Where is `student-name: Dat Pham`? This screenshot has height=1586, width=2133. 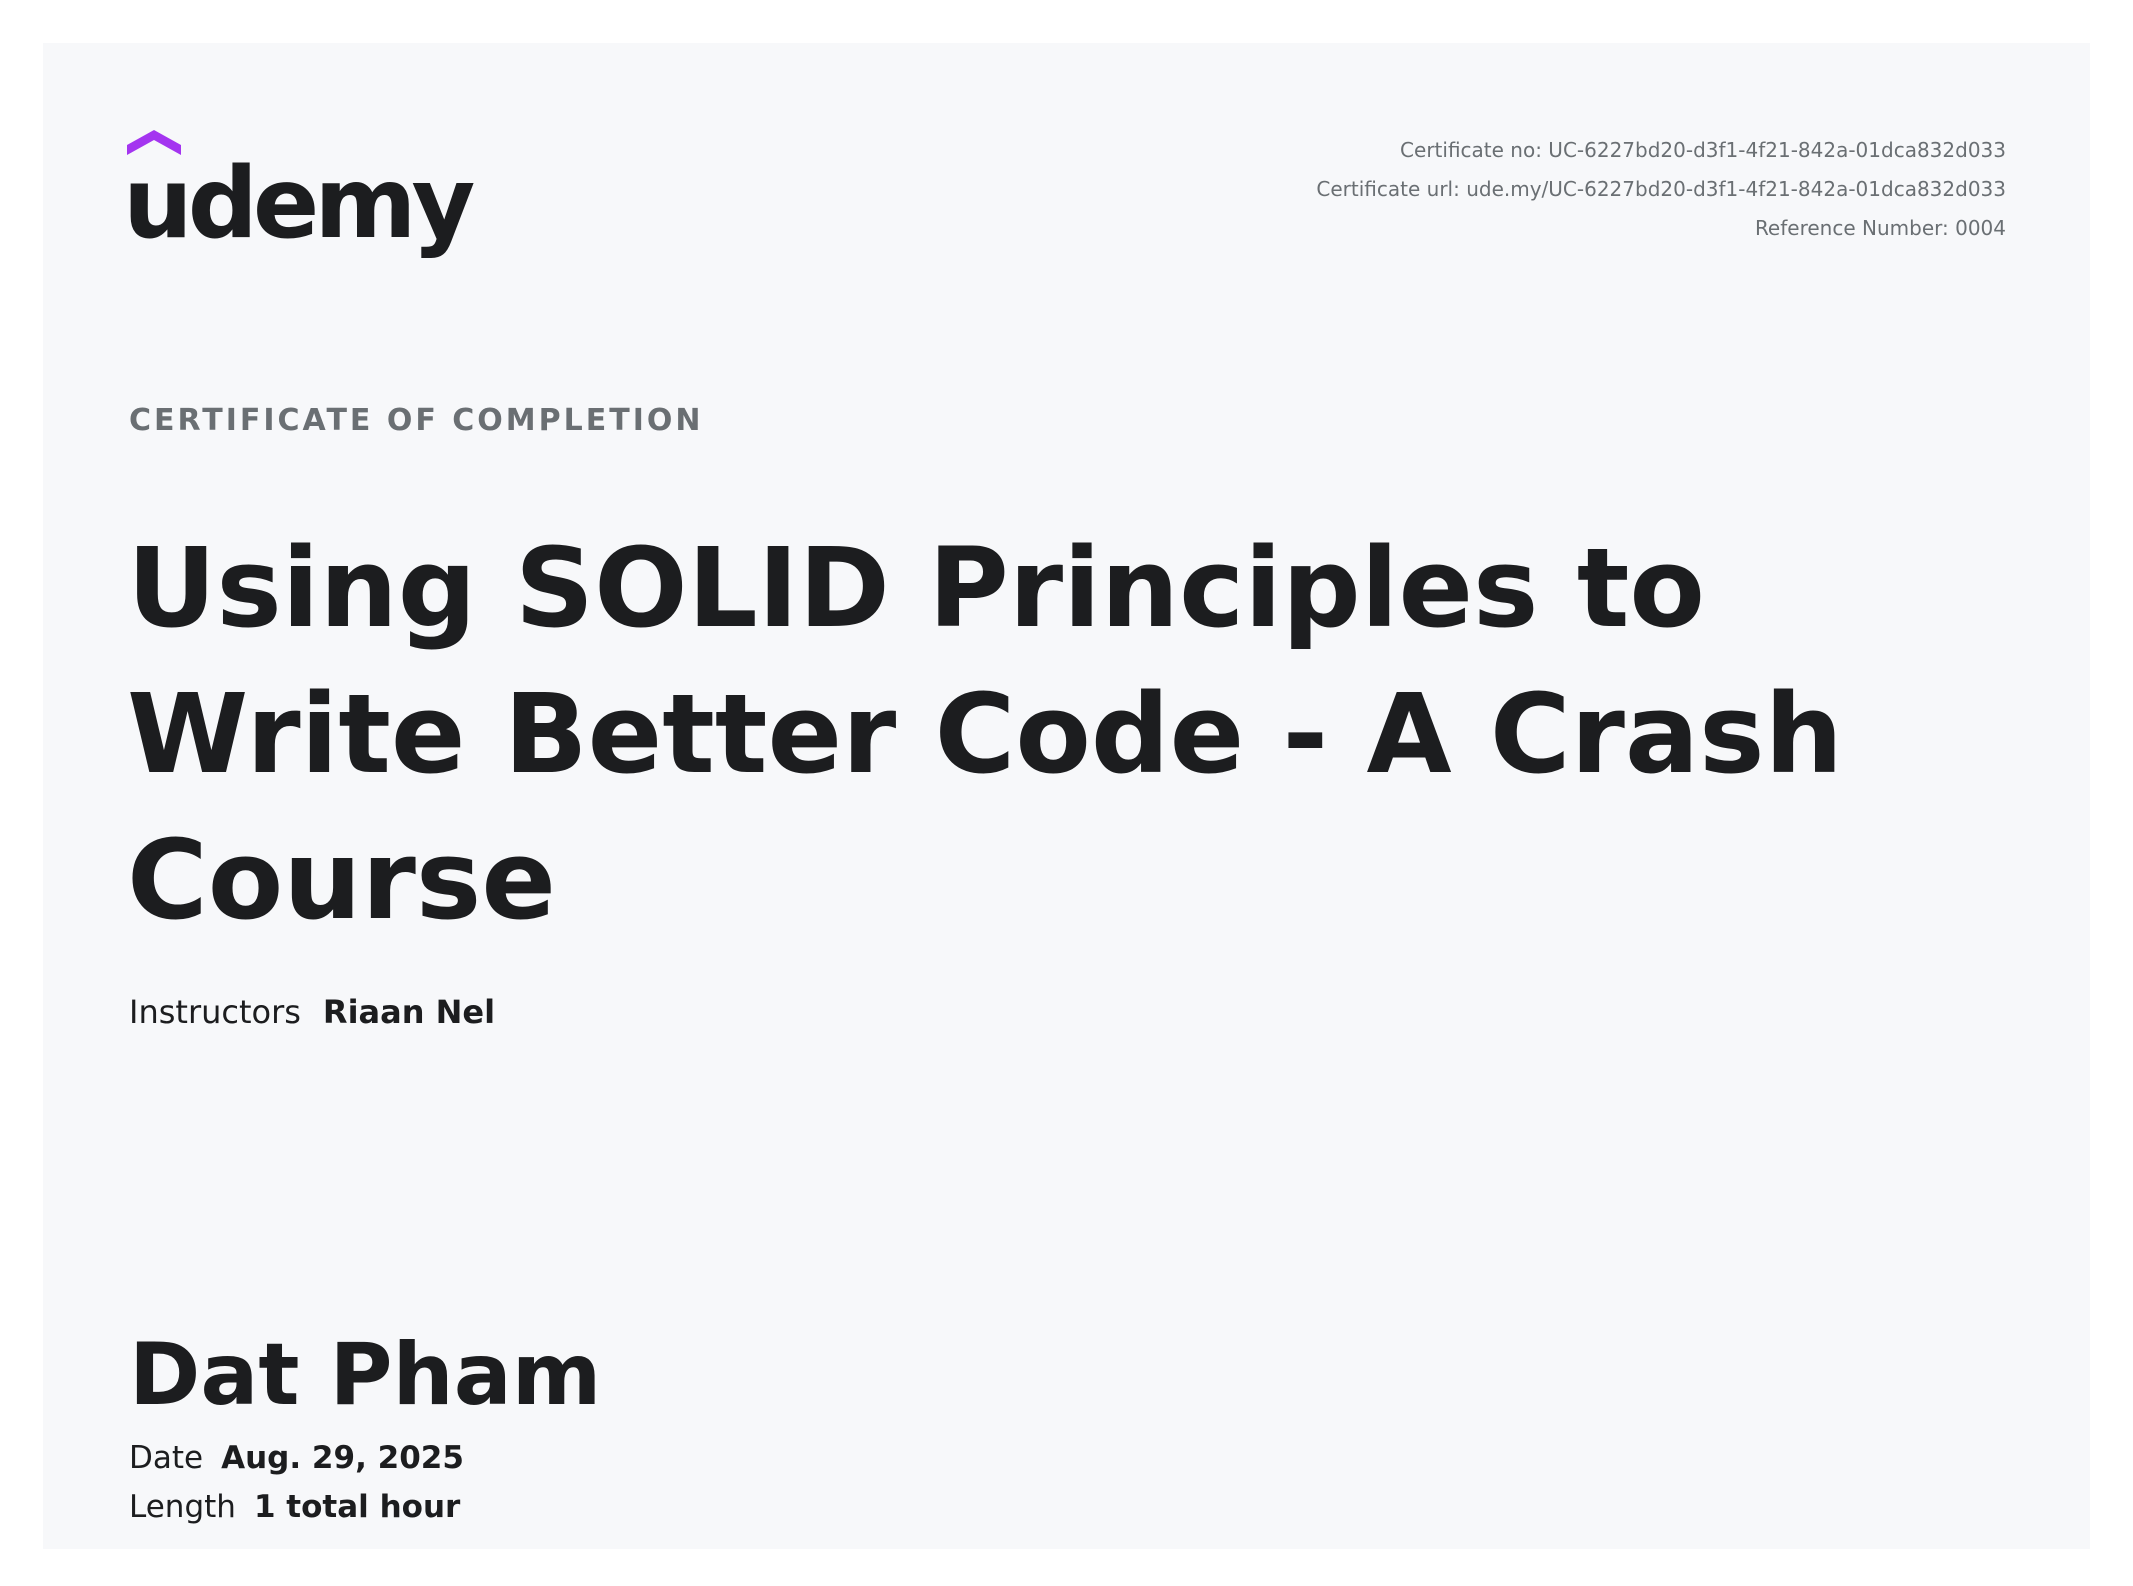 student-name: Dat Pham is located at coordinates (365, 1375).